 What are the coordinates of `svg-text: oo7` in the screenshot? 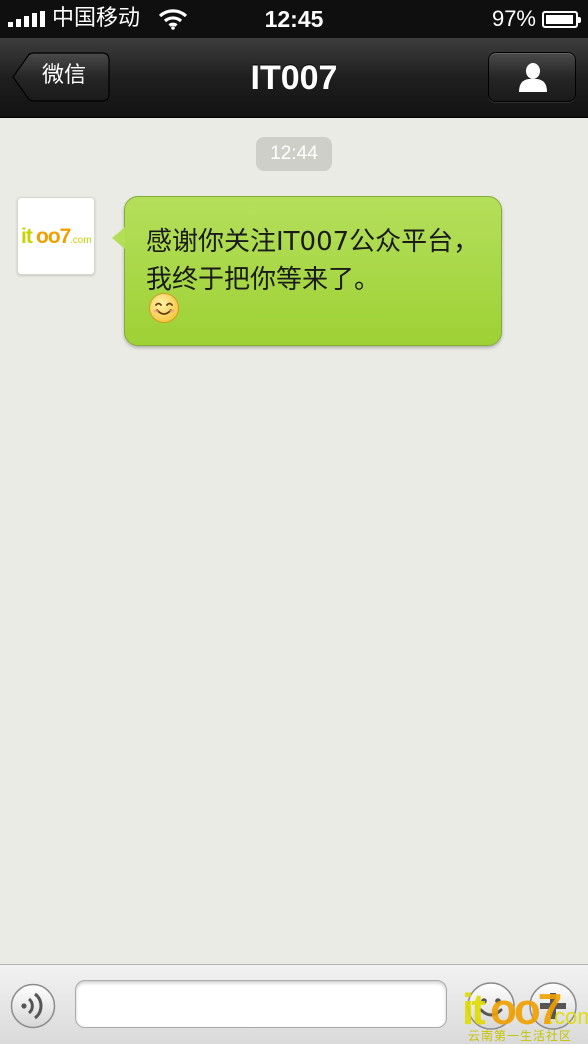 It's located at (53, 236).